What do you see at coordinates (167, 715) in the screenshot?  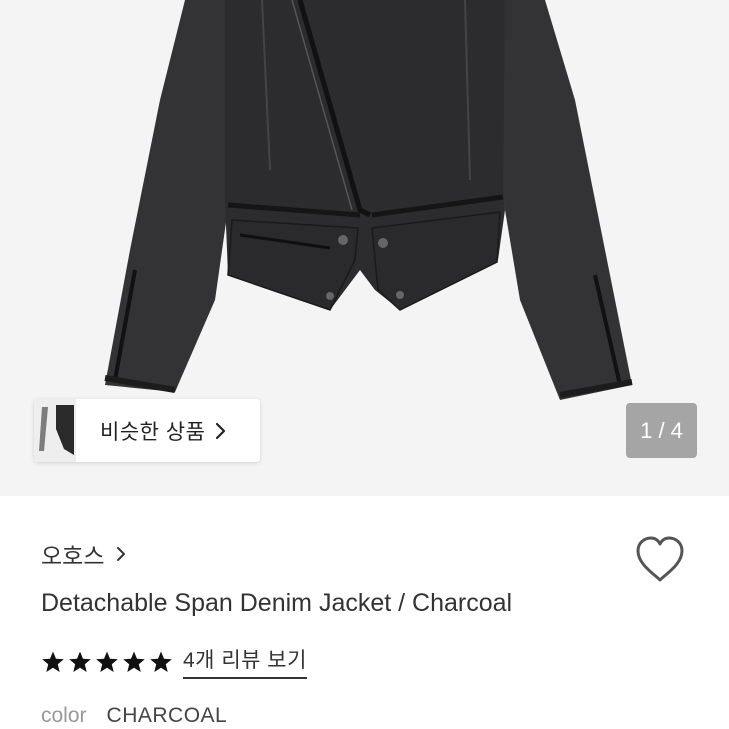 I see `color-value: CHARCOAL` at bounding box center [167, 715].